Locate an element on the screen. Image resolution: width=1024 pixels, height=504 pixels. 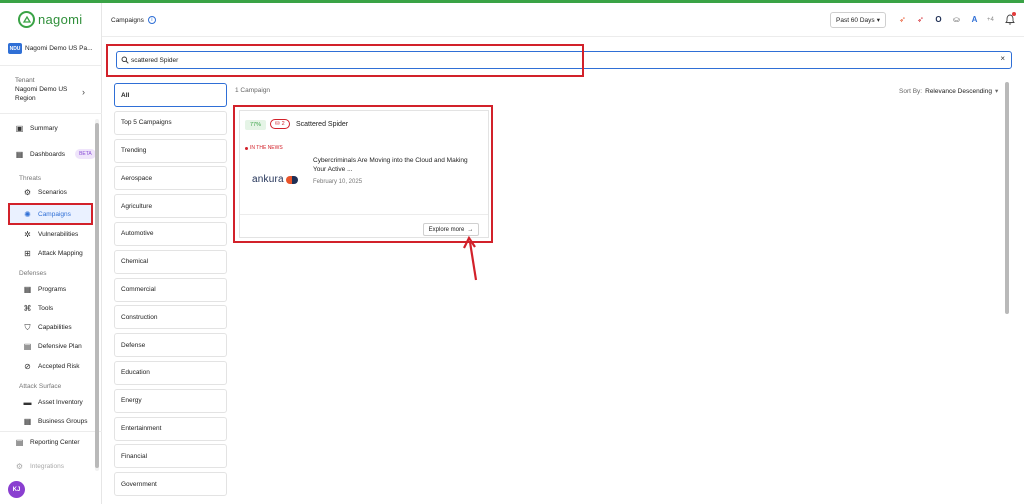
bug-icon: ✲ is located at coordinates (27, 234).